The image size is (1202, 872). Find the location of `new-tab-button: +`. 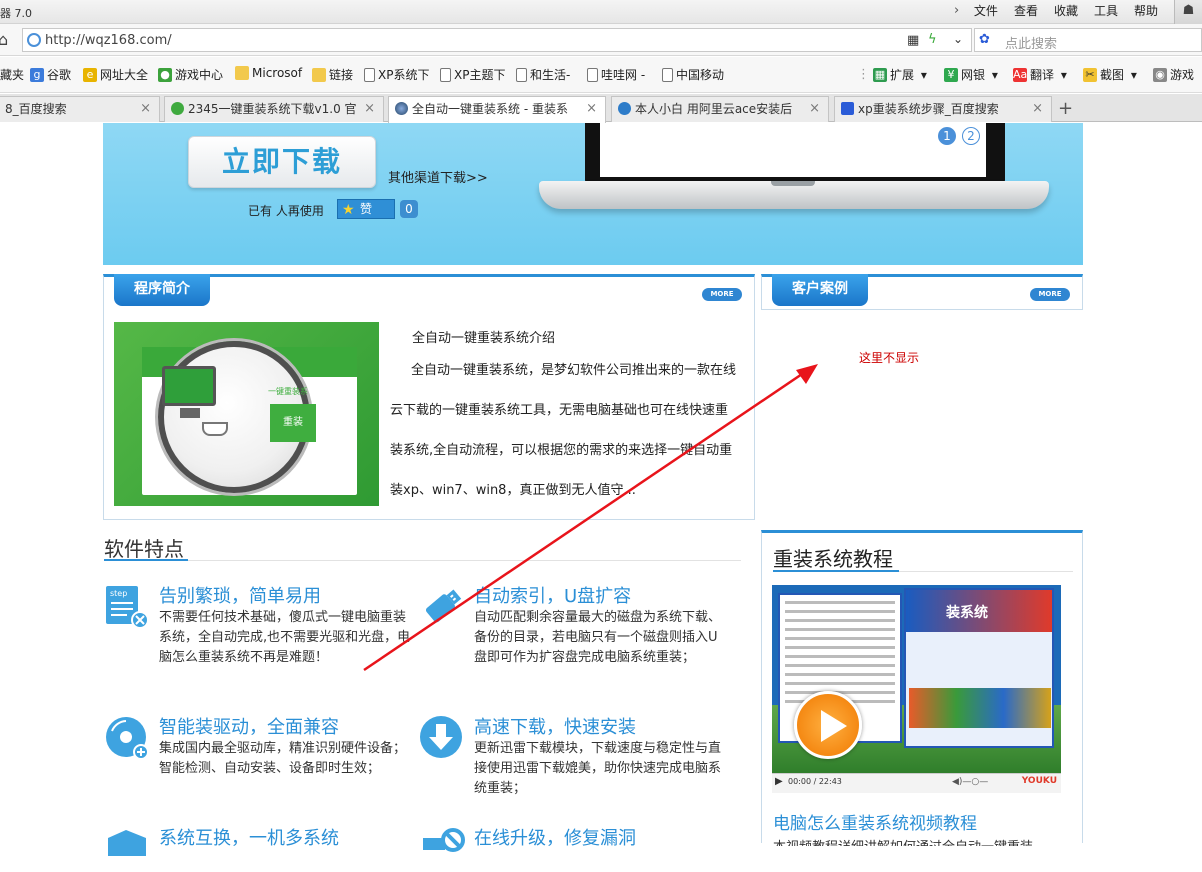

new-tab-button: + is located at coordinates (1065, 108).